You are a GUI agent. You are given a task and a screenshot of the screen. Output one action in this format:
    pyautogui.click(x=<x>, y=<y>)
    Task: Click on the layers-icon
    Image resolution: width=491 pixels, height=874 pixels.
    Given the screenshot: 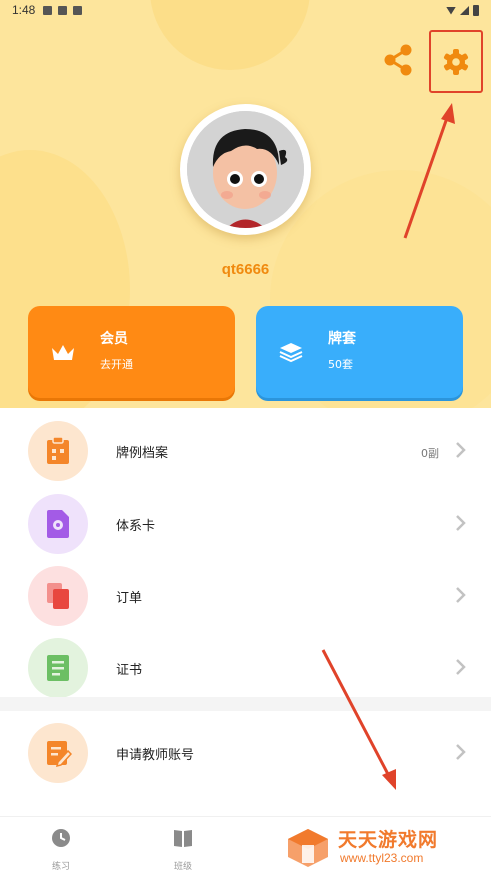 What is the action you would take?
    pyautogui.click(x=291, y=353)
    